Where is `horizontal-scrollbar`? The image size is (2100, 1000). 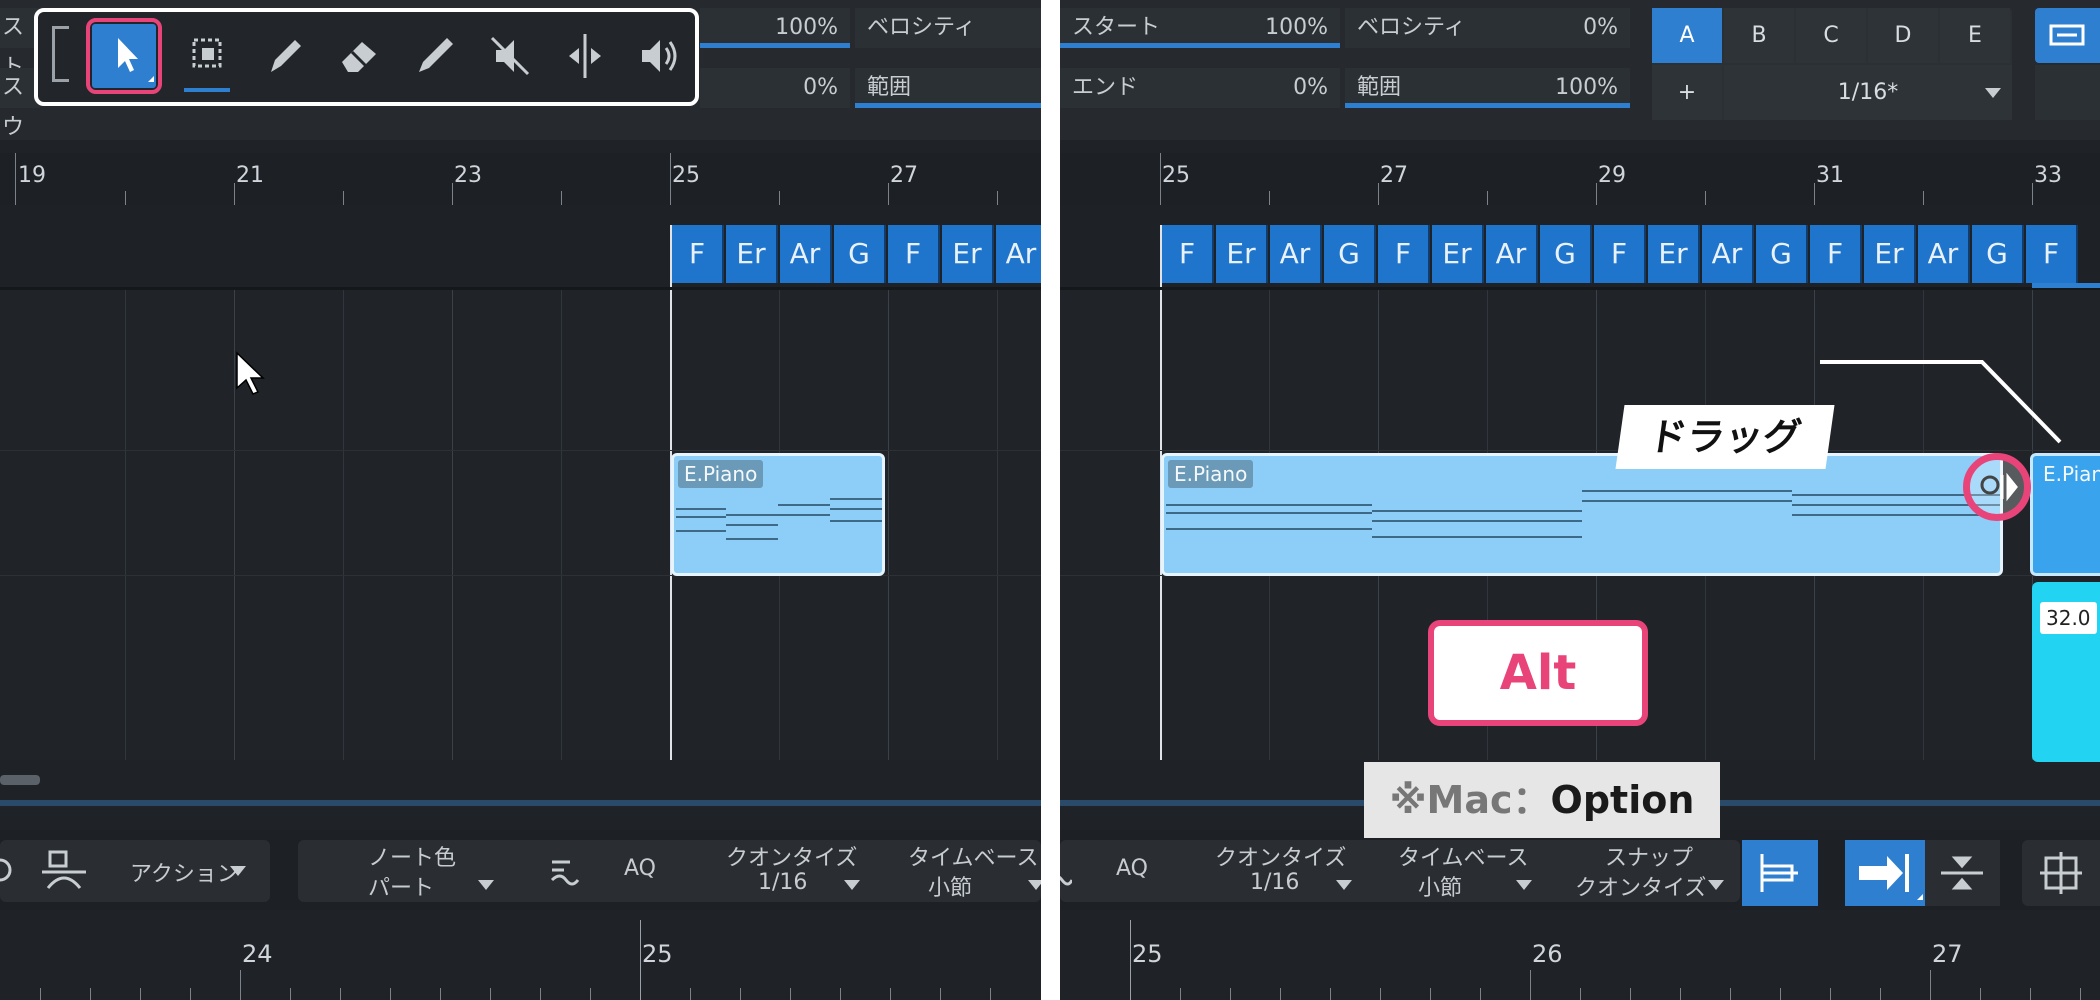 horizontal-scrollbar is located at coordinates (20, 780).